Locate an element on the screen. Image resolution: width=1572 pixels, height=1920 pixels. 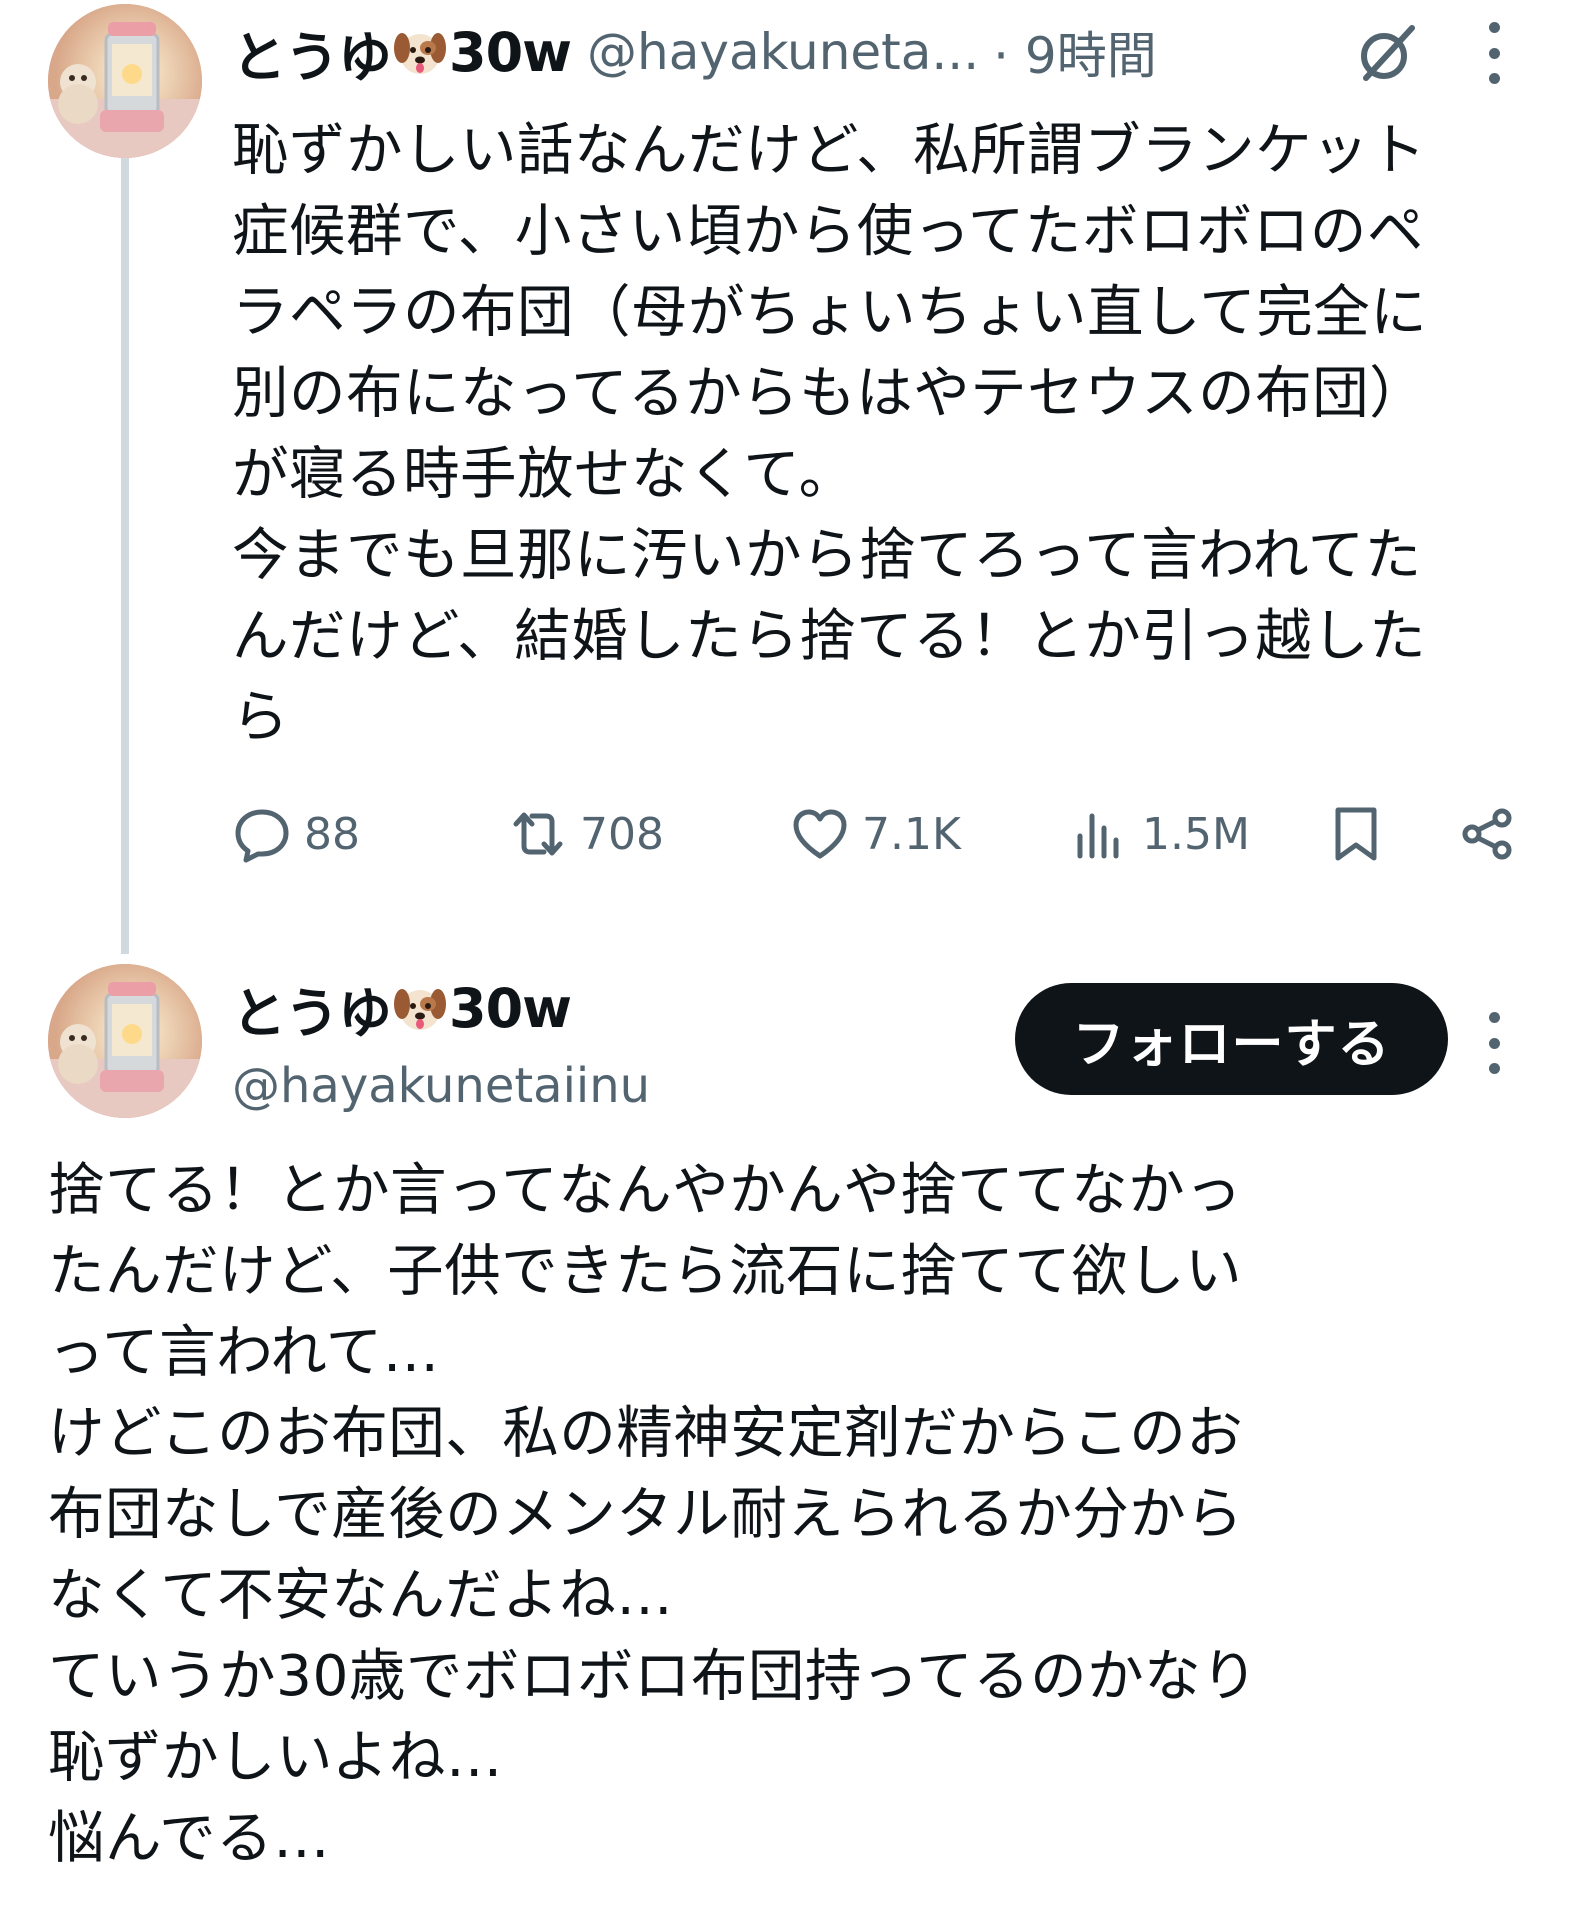
like-button: 7.1K is located at coordinates (875, 834).